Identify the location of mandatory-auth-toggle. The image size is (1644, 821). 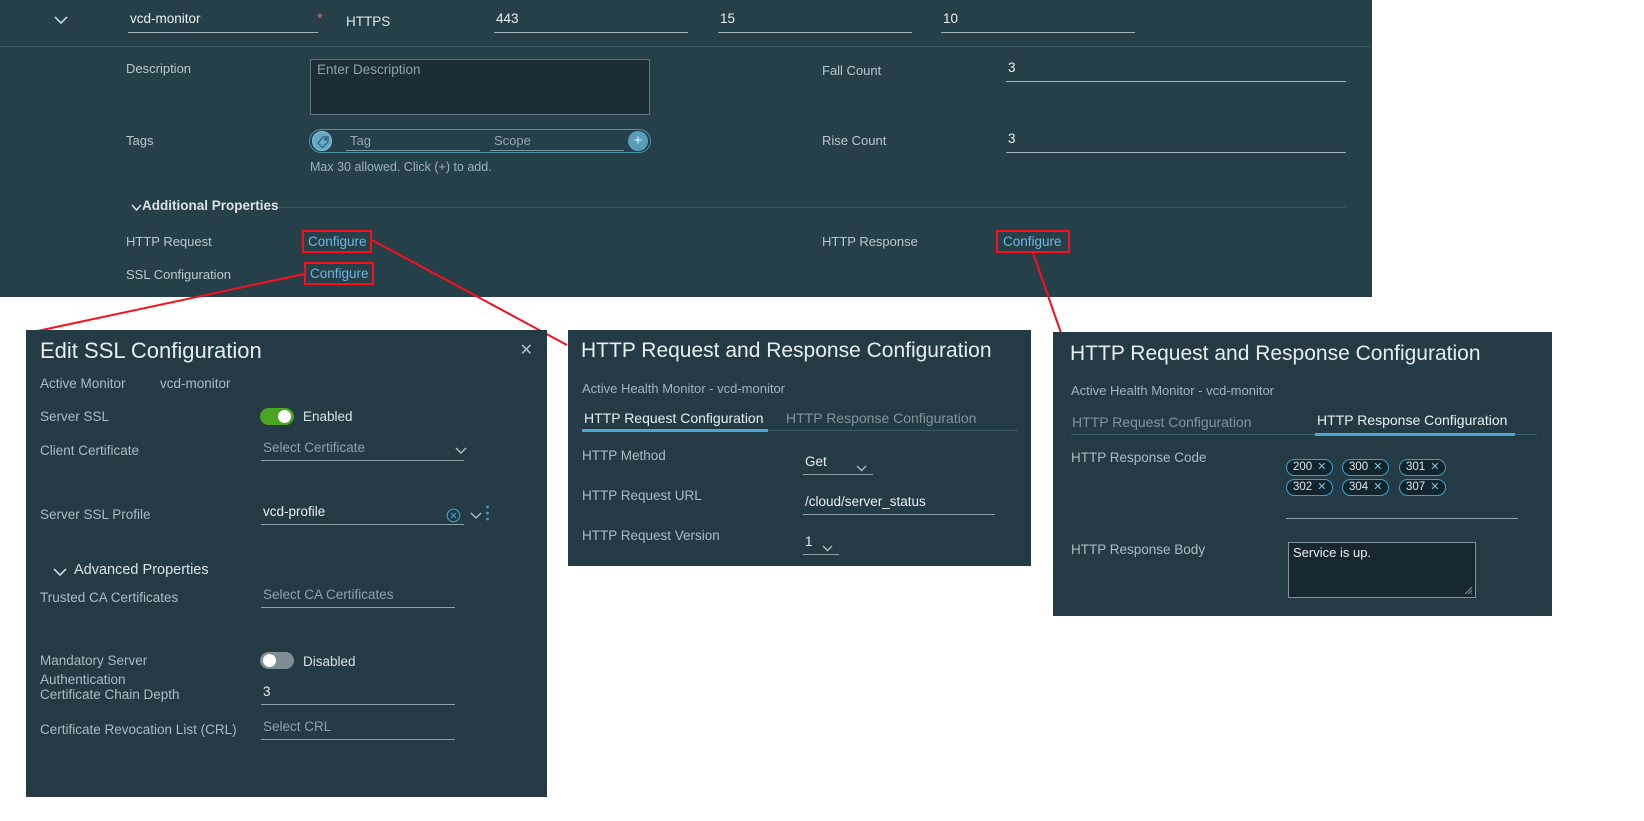
(277, 660).